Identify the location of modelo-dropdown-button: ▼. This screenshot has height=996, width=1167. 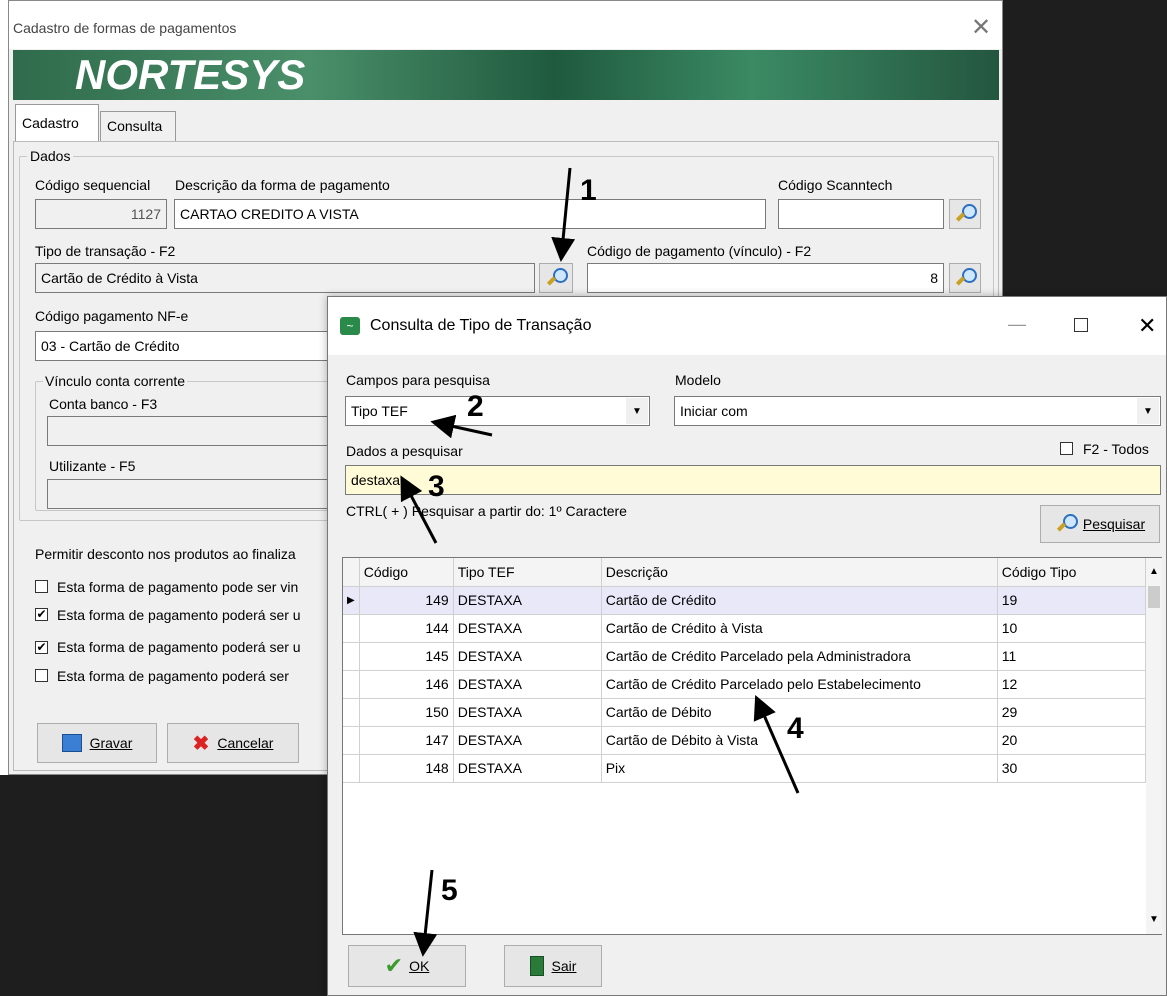
(1148, 411).